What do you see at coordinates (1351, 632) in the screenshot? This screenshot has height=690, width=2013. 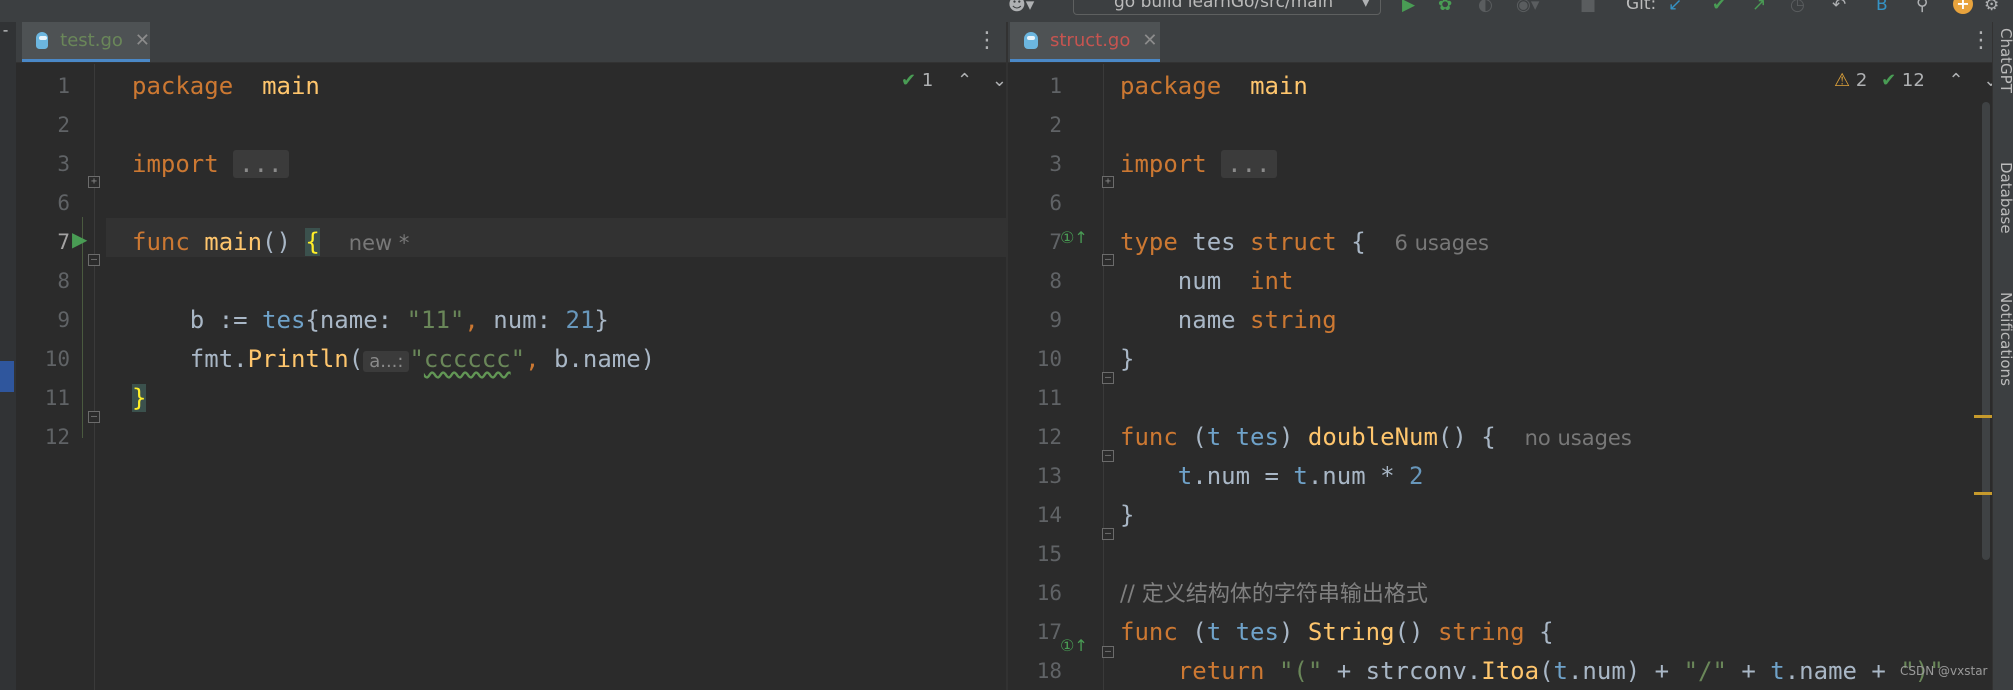 I see `code-token: String` at bounding box center [1351, 632].